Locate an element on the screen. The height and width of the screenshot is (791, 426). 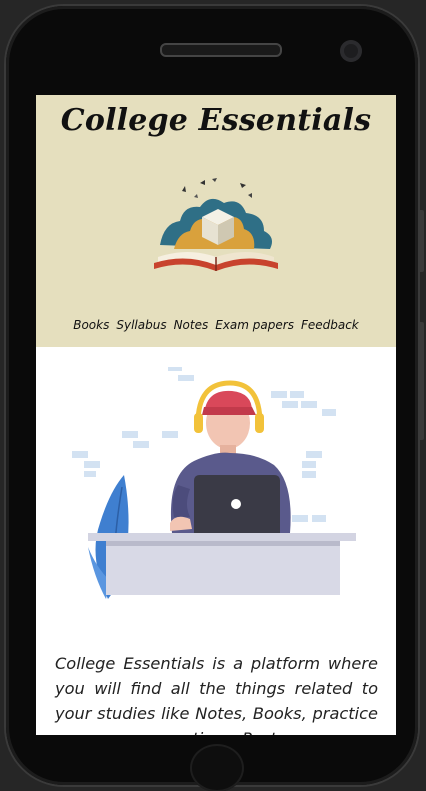
nav-item-notes: Notes is located at coordinates (191, 325).